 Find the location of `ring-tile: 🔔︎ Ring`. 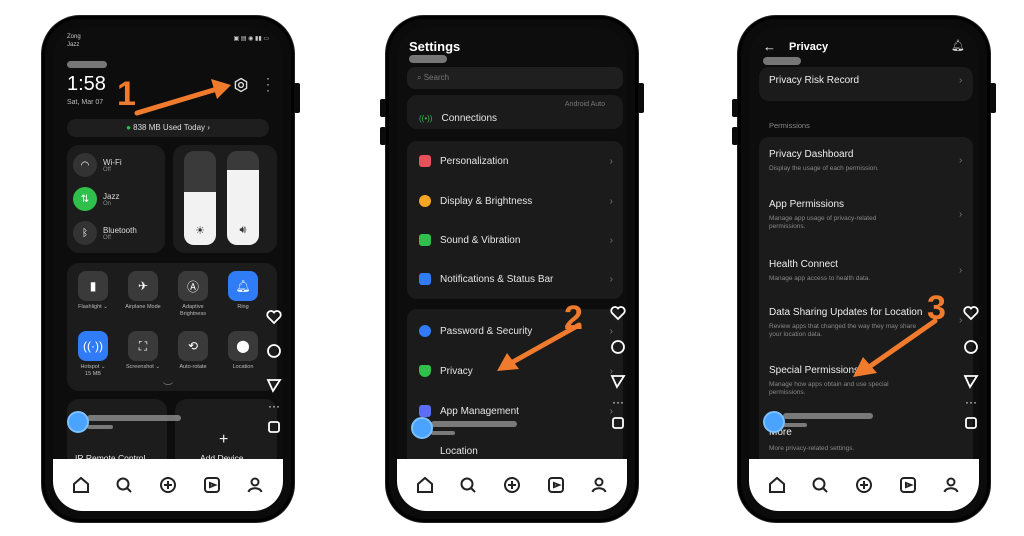

ring-tile: 🔔︎ Ring is located at coordinates (243, 291).